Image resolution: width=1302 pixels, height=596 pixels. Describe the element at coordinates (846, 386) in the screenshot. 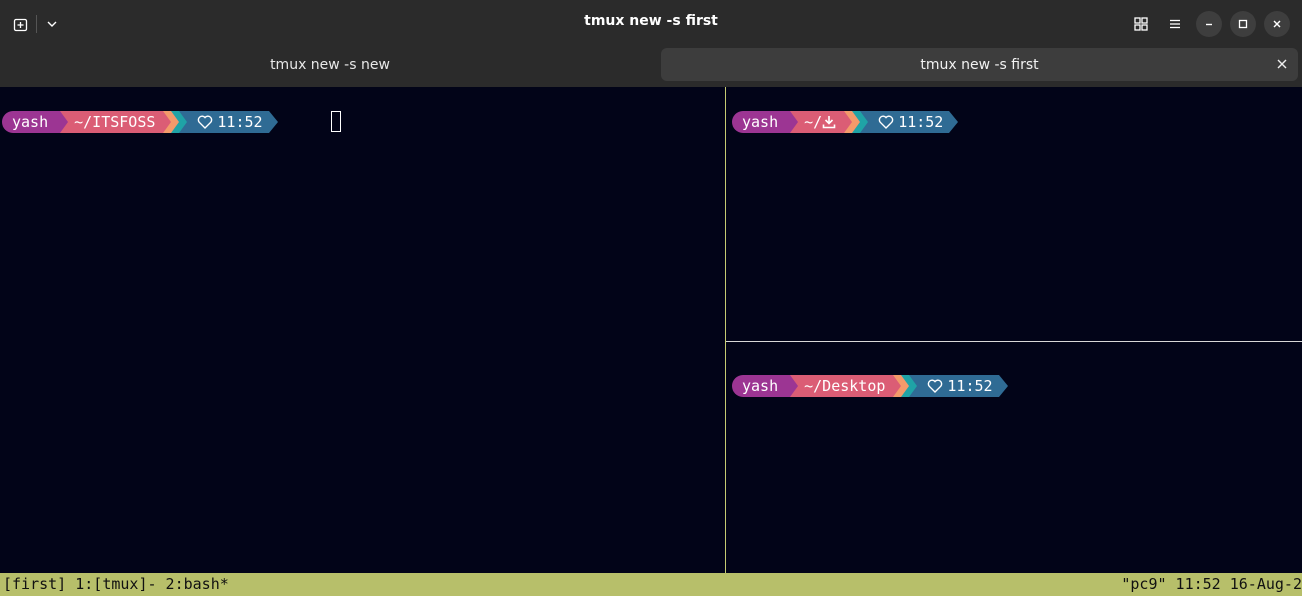

I see `prompt-dir: ~/Desktop` at that location.